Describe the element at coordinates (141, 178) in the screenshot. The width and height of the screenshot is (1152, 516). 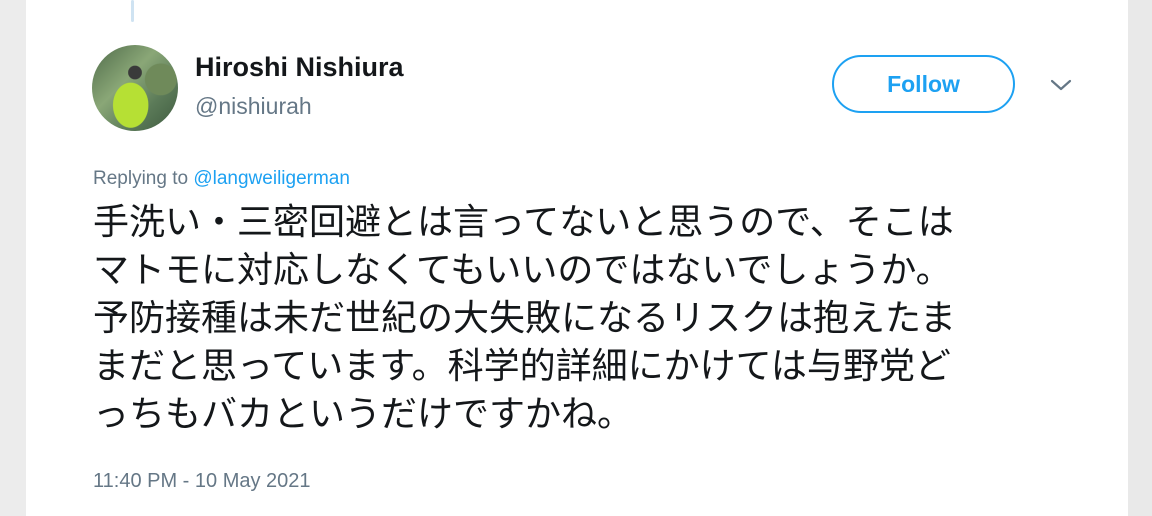
I see `replying-to-label: Replying to` at that location.